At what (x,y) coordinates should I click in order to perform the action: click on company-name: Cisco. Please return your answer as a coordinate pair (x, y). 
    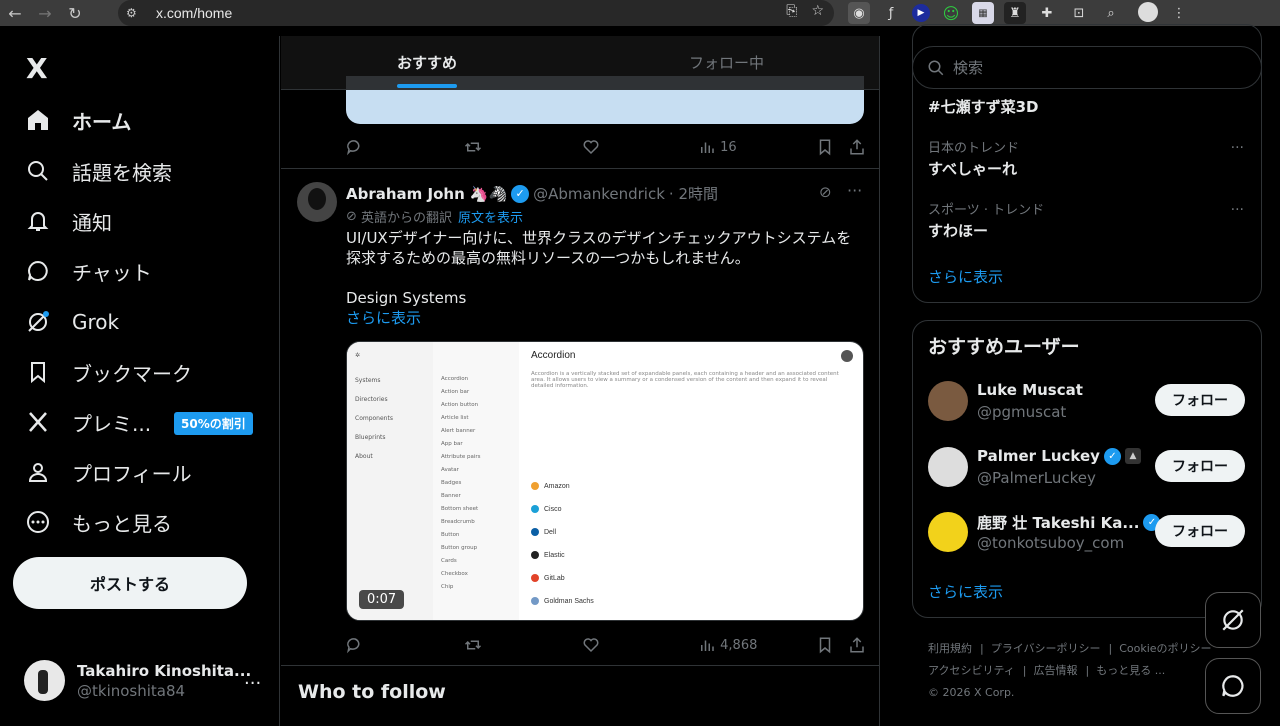
    Looking at the image, I should click on (553, 509).